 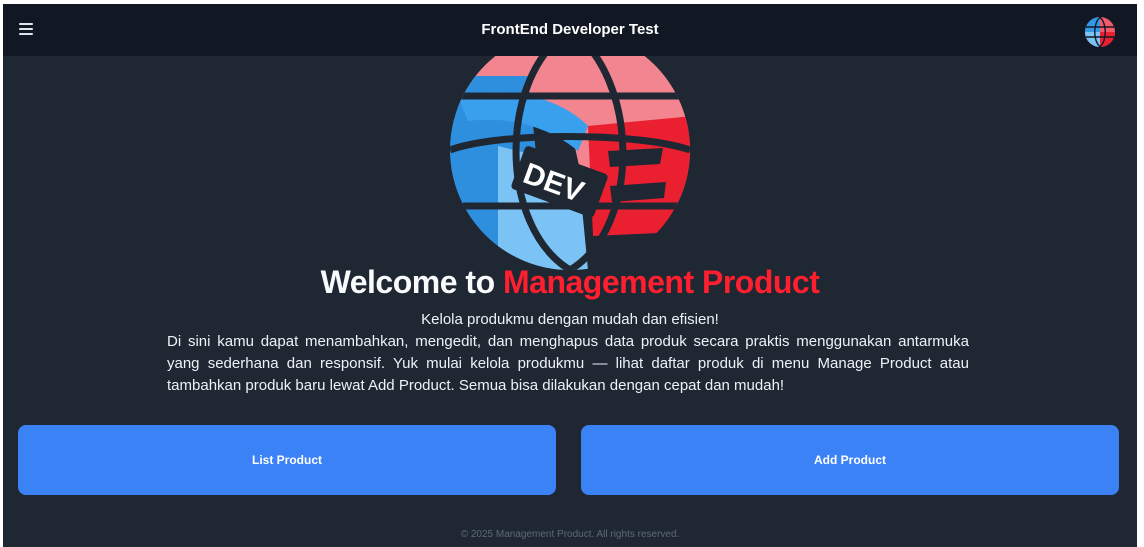 I want to click on navbar: FrontEnd Developer Test, so click(x=570, y=30).